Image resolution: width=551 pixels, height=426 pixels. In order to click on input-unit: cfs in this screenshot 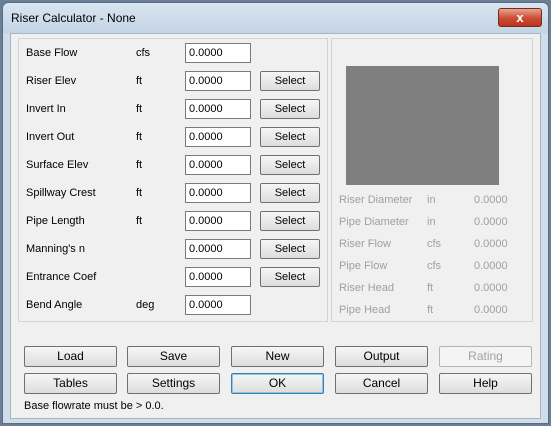, I will do `click(143, 53)`.